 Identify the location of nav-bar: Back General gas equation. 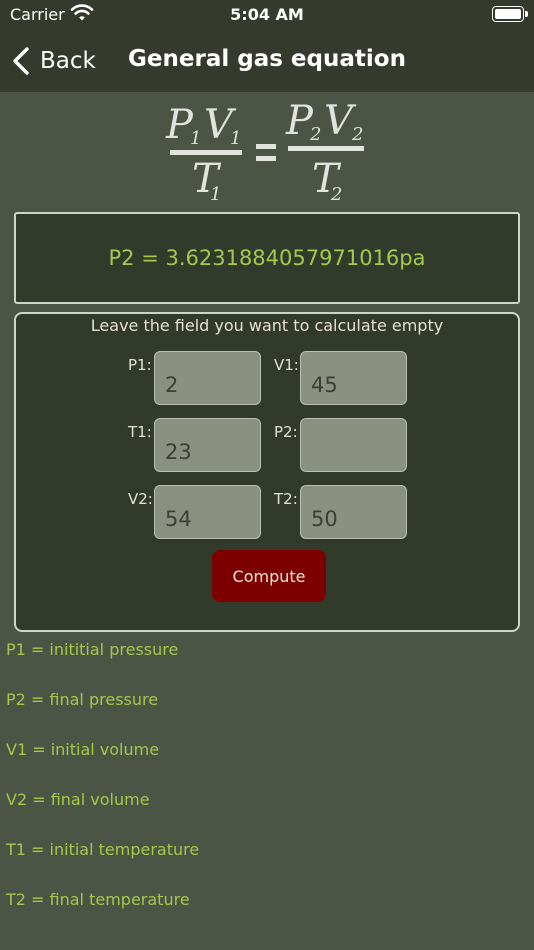
(267, 61).